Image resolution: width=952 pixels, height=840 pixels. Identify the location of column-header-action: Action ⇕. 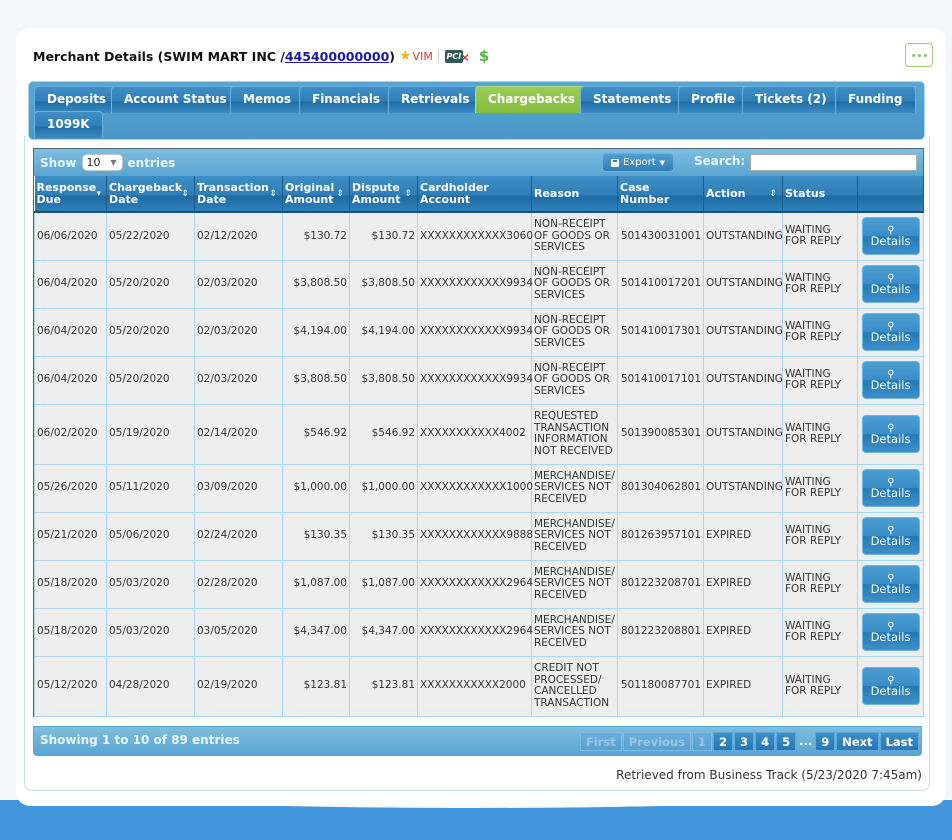
(743, 194).